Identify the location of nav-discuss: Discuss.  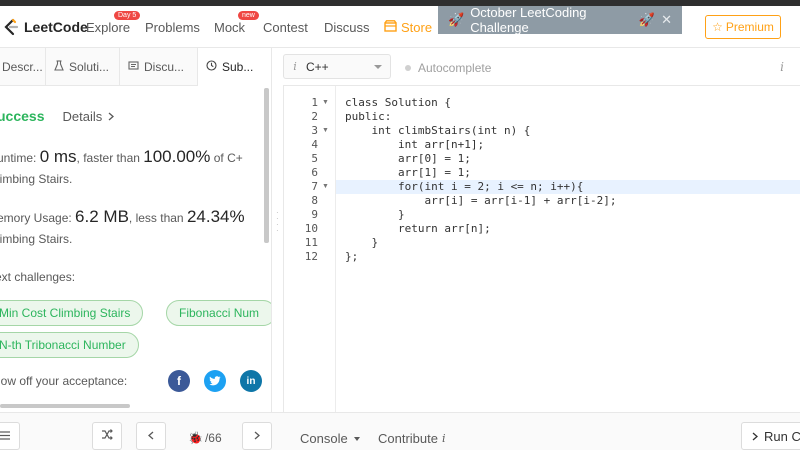
(347, 27).